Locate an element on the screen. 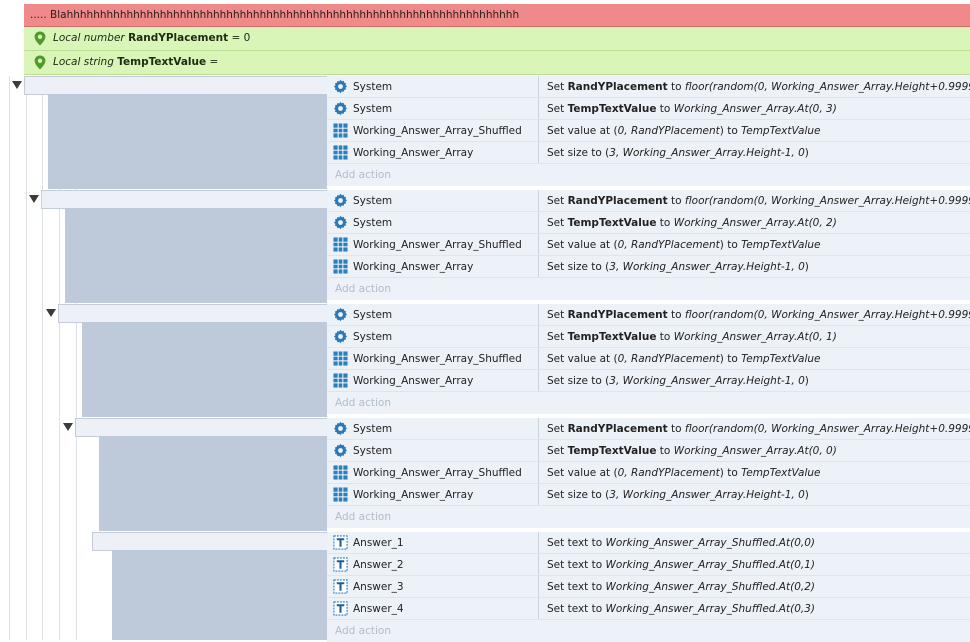 Image resolution: width=970 pixels, height=642 pixels. text-object-icon is located at coordinates (340, 564).